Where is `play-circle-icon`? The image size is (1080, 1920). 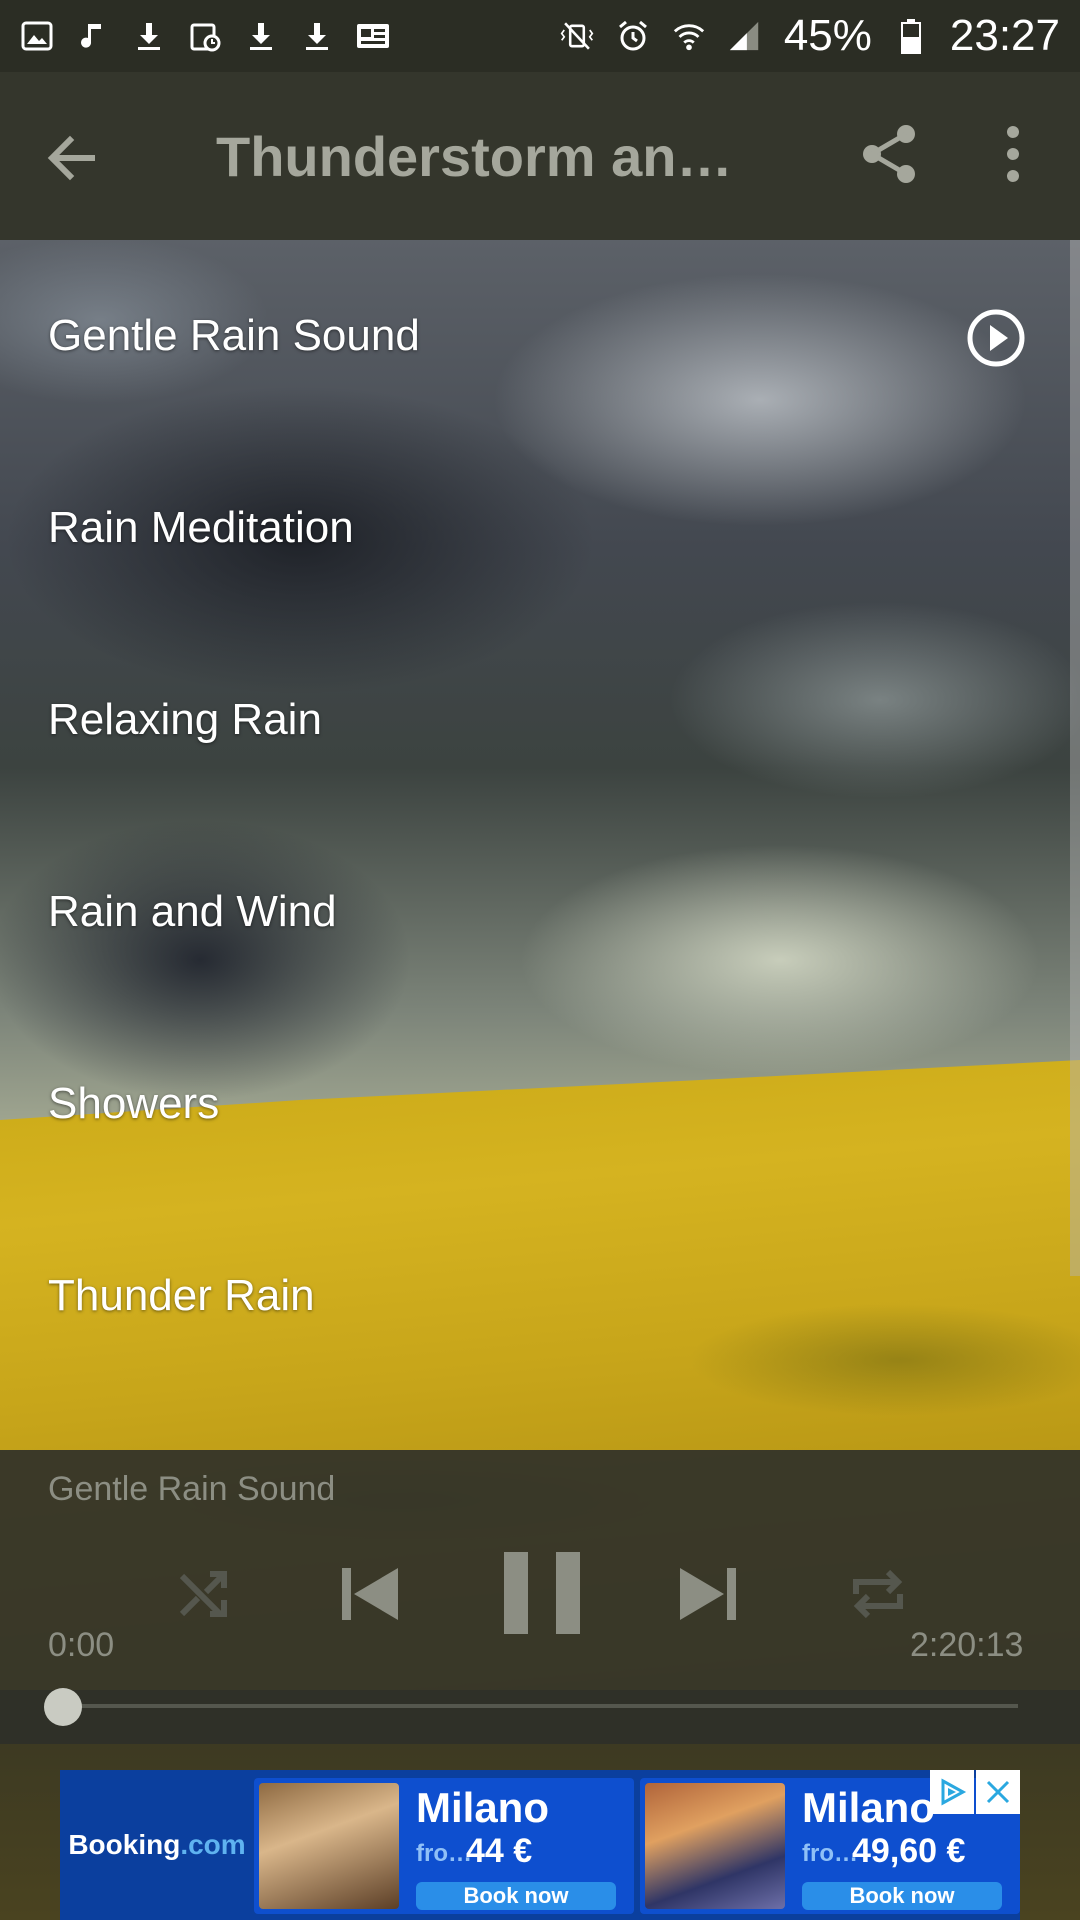 play-circle-icon is located at coordinates (996, 338).